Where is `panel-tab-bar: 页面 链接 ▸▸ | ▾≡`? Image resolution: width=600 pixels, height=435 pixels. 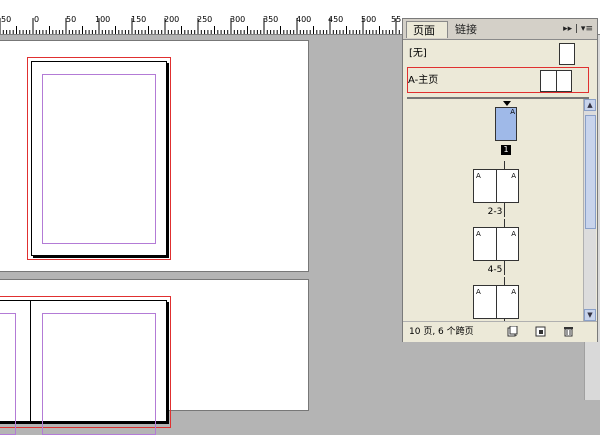
panel-tab-bar: 页面 链接 ▸▸ | ▾≡ is located at coordinates (500, 29).